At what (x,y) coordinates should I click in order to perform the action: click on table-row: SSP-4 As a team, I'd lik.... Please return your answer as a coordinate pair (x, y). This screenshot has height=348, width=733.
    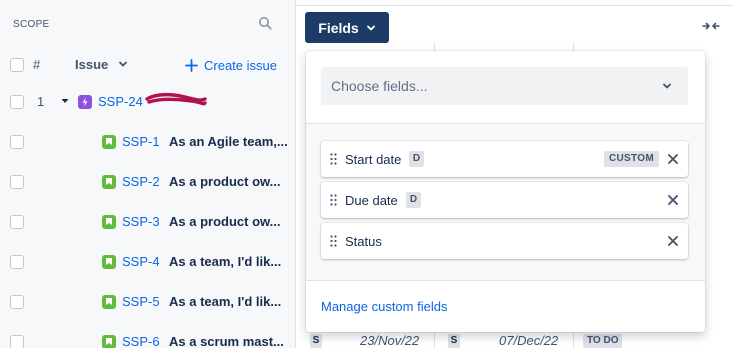
    Looking at the image, I should click on (148, 262).